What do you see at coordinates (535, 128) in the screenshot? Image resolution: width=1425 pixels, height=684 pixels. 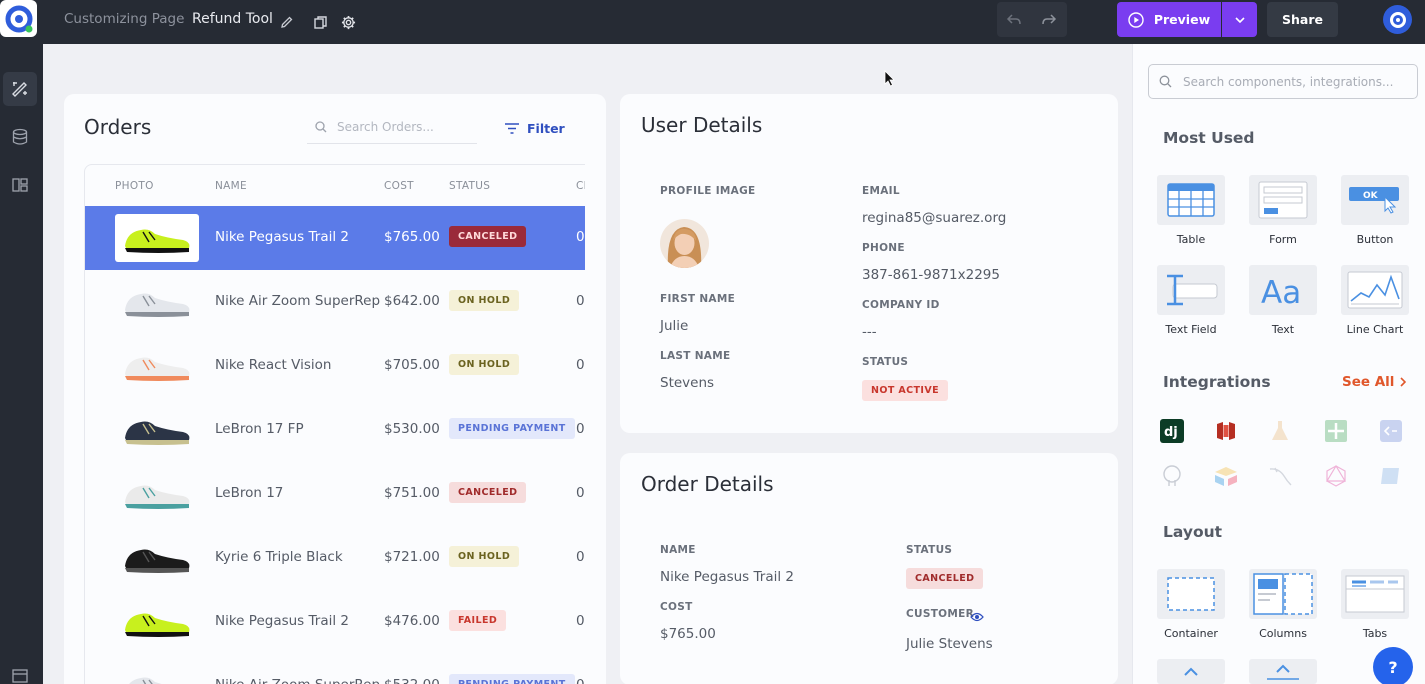 I see `filter-button: Filter` at bounding box center [535, 128].